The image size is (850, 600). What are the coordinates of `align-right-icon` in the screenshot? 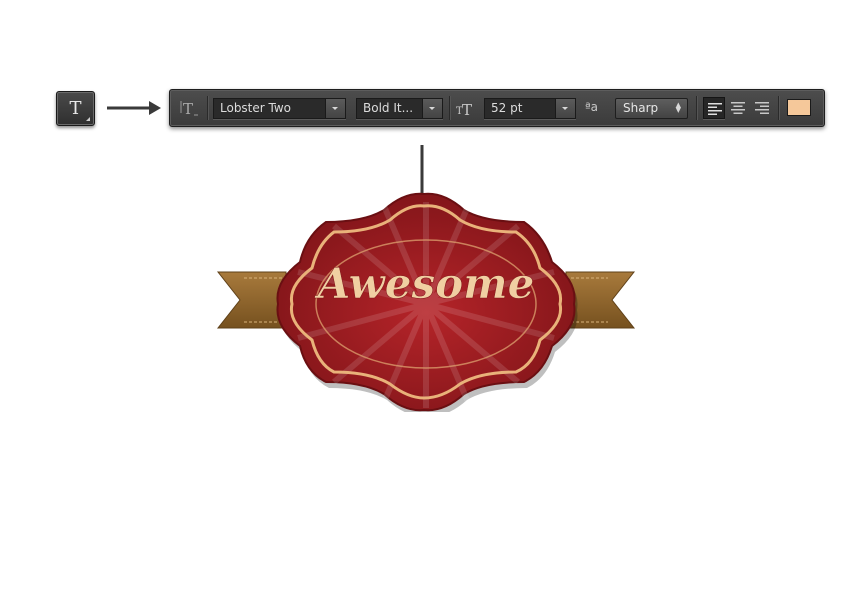 It's located at (762, 108).